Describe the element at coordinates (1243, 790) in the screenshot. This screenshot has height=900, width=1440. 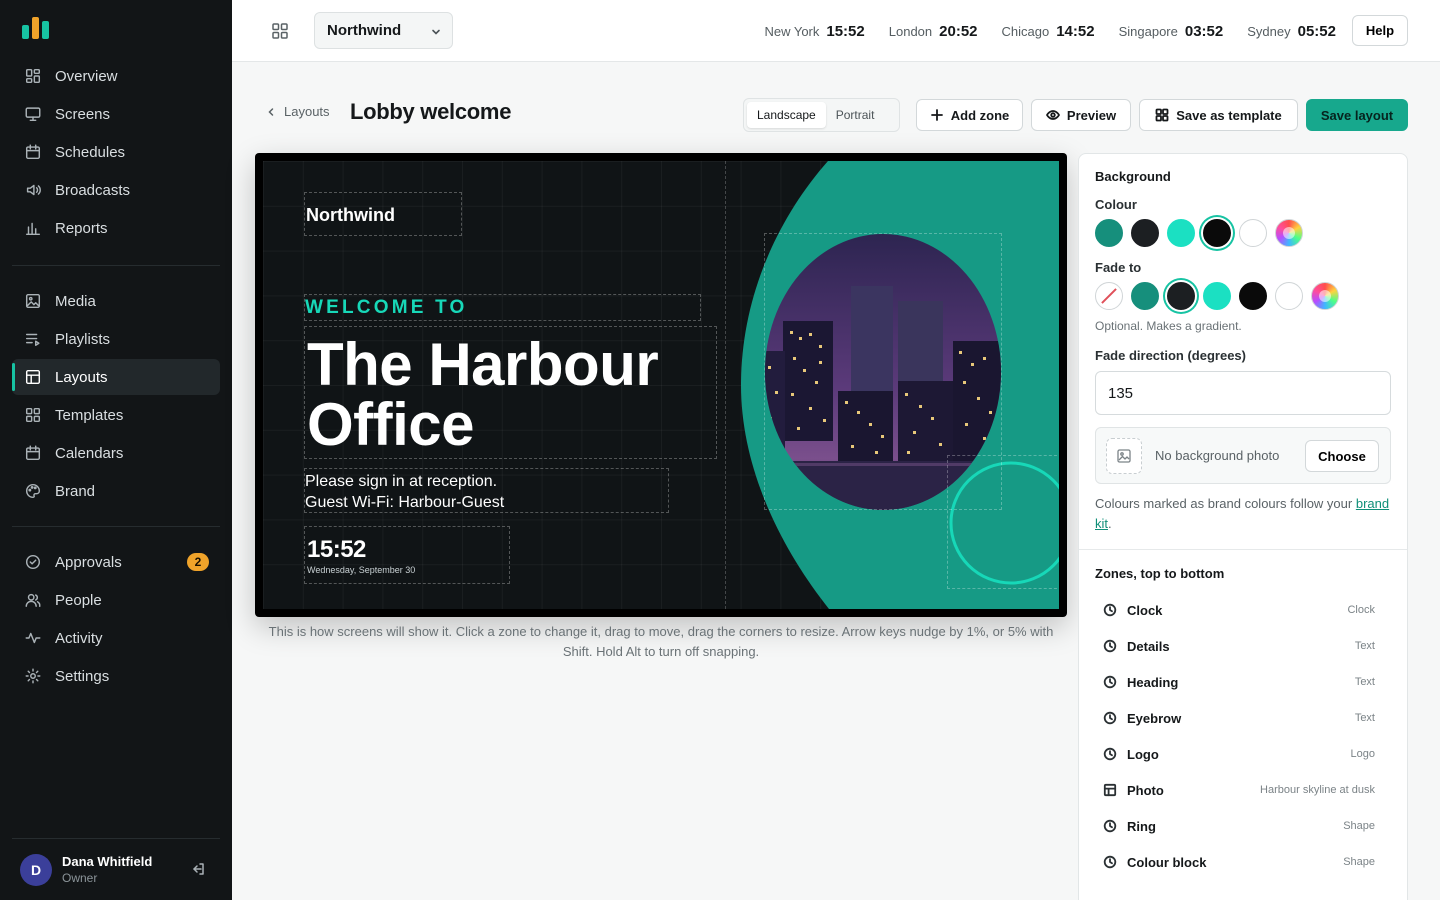
I see `zone-row-photo: Photo Harbour skyline at dusk` at that location.